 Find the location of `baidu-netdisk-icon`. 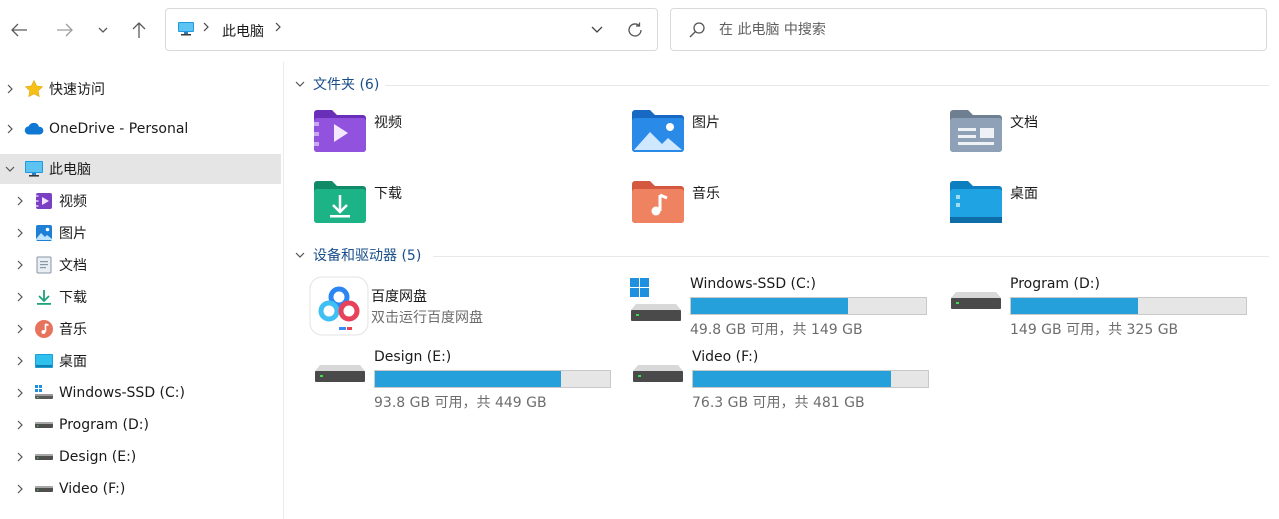

baidu-netdisk-icon is located at coordinates (339, 306).